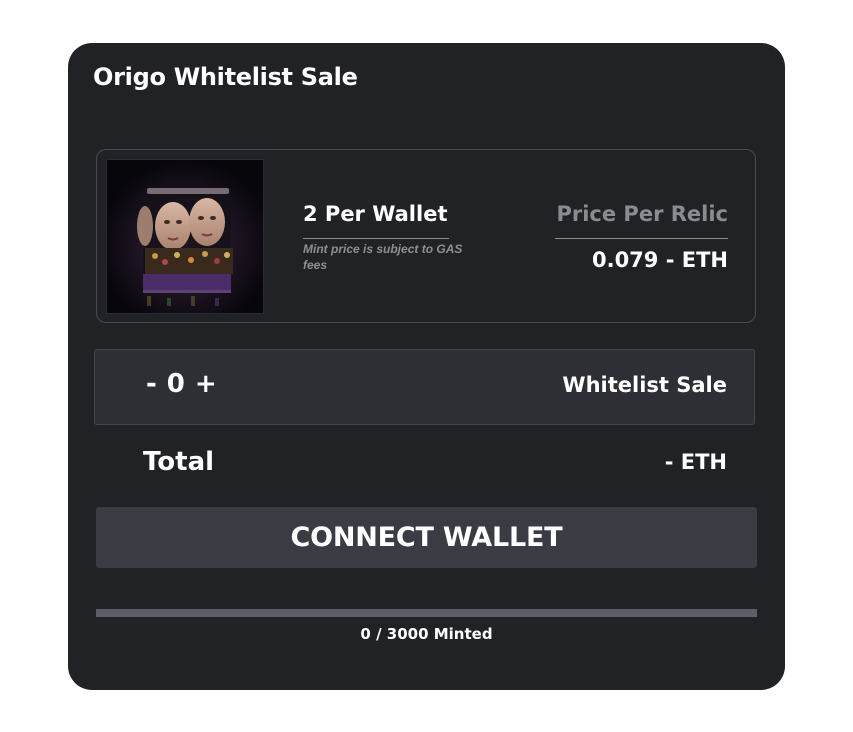  I want to click on increment-button: +, so click(206, 384).